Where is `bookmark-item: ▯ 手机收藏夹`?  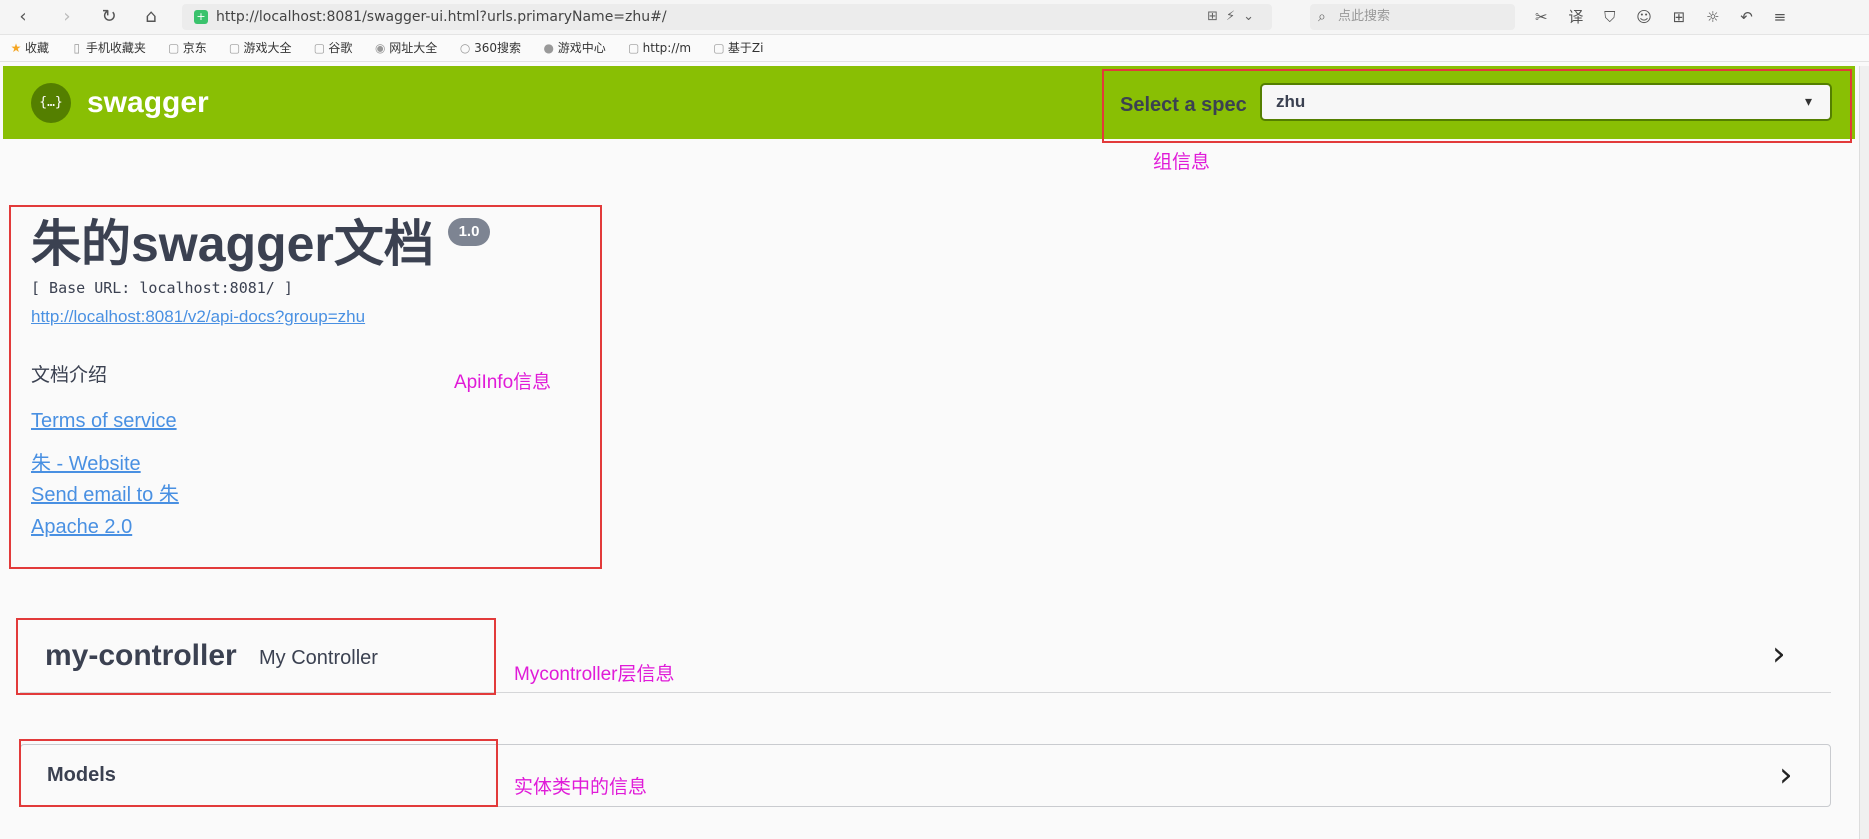
bookmark-item: ▯ 手机收藏夹 is located at coordinates (108, 48).